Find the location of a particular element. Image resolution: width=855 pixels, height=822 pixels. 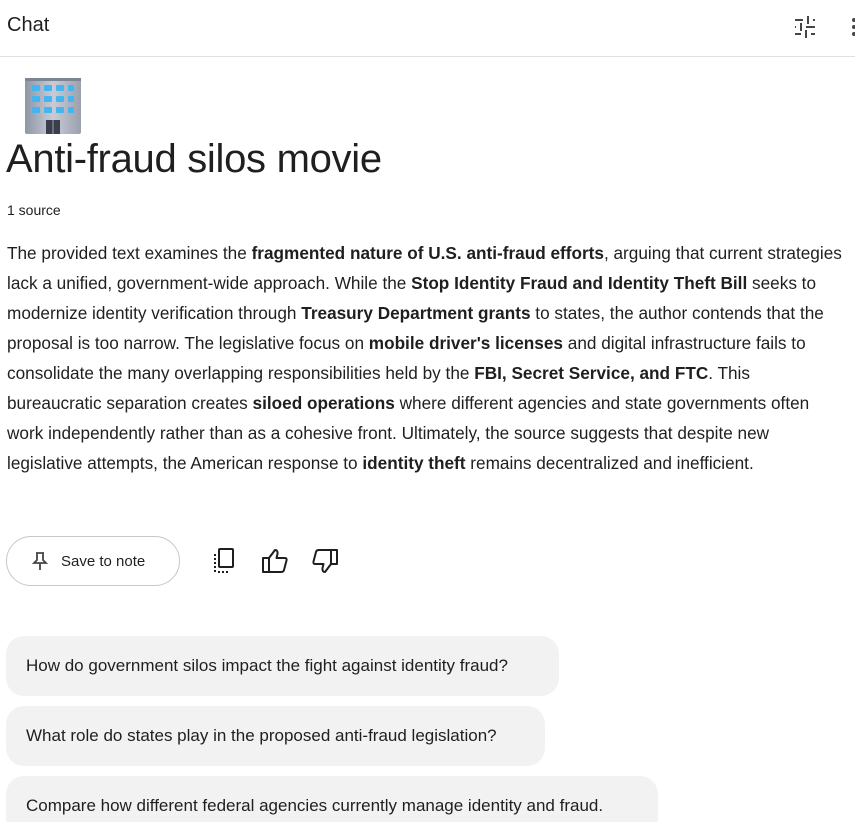

save-to-note-label: Save to note is located at coordinates (103, 561).